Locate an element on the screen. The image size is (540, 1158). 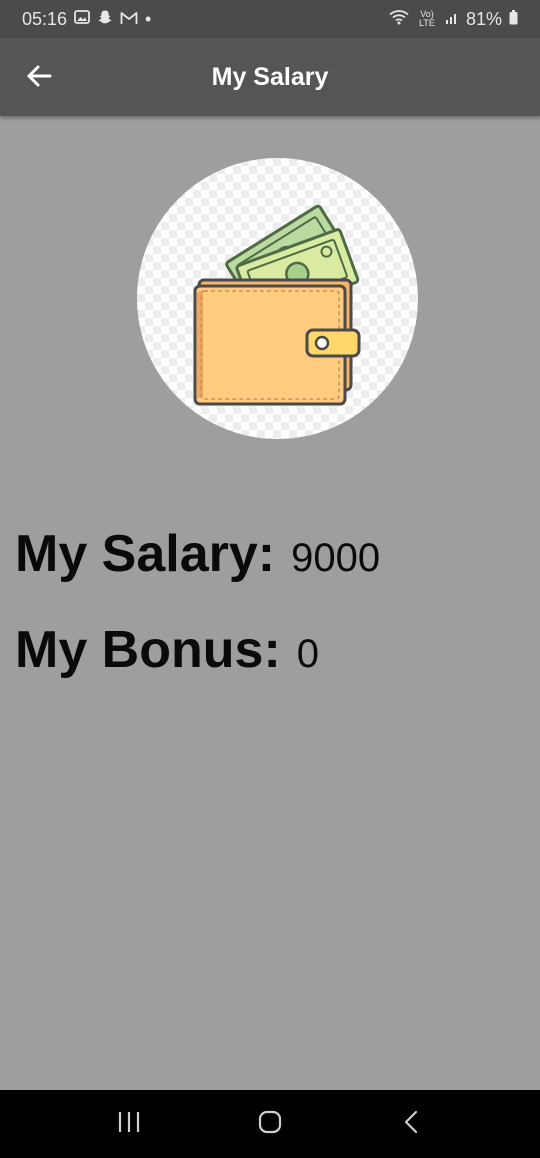
home-button is located at coordinates (270, 1124).